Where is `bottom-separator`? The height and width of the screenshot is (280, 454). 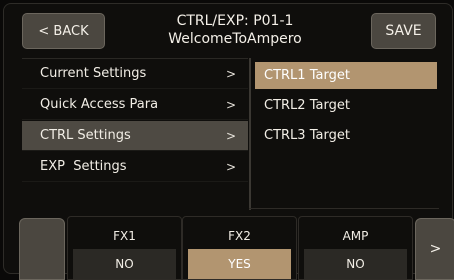 bottom-separator is located at coordinates (344, 208).